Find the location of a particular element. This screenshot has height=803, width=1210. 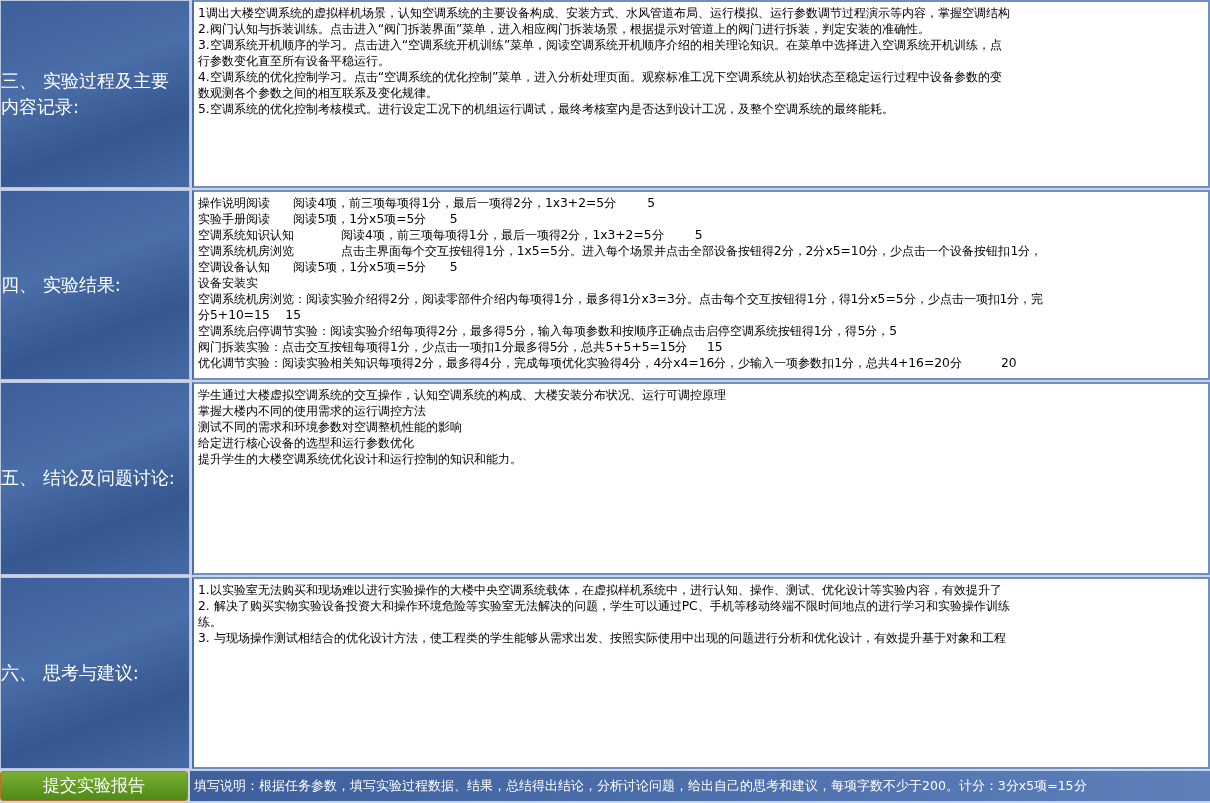

section-label: 四、 实验结果: is located at coordinates (61, 284).